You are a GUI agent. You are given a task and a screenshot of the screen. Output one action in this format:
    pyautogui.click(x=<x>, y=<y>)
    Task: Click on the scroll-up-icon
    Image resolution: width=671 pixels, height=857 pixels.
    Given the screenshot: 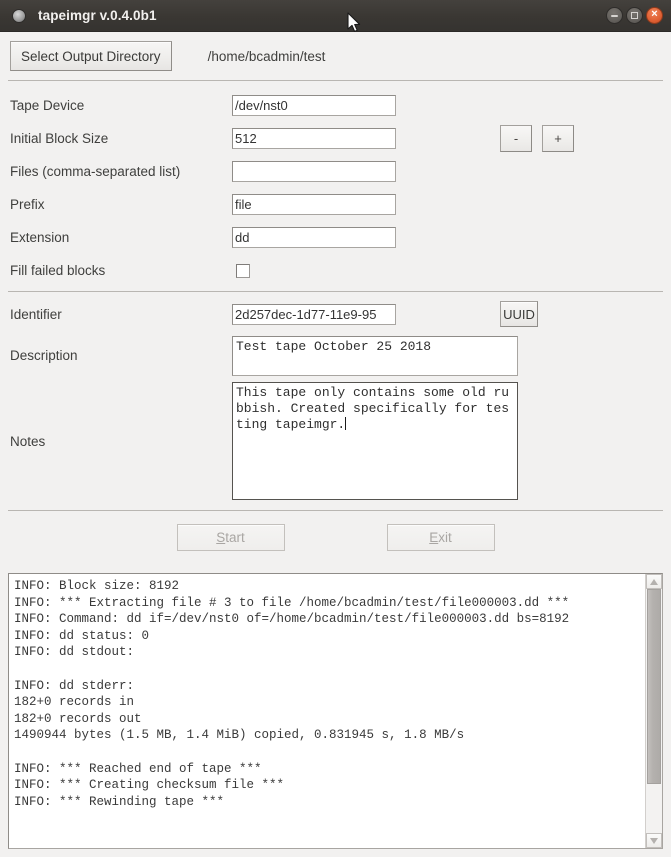 What is the action you would take?
    pyautogui.click(x=654, y=581)
    